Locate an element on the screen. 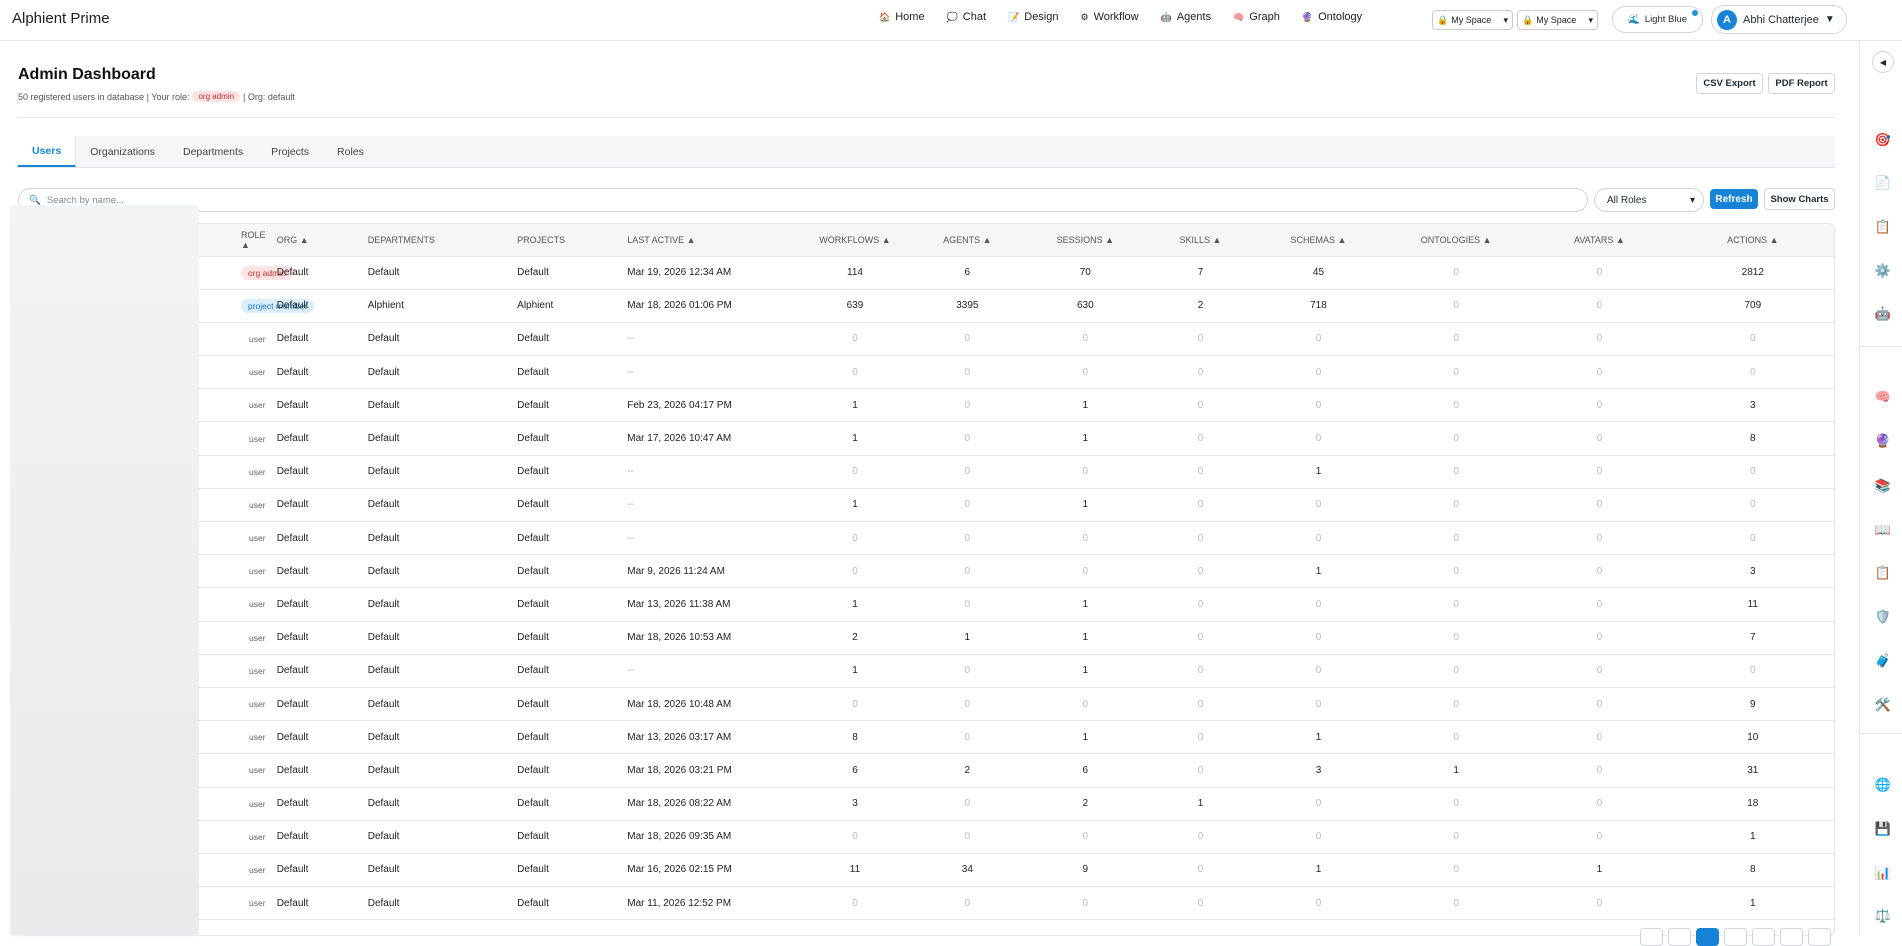 The width and height of the screenshot is (1902, 946). book-icon: 📖 is located at coordinates (1883, 530).